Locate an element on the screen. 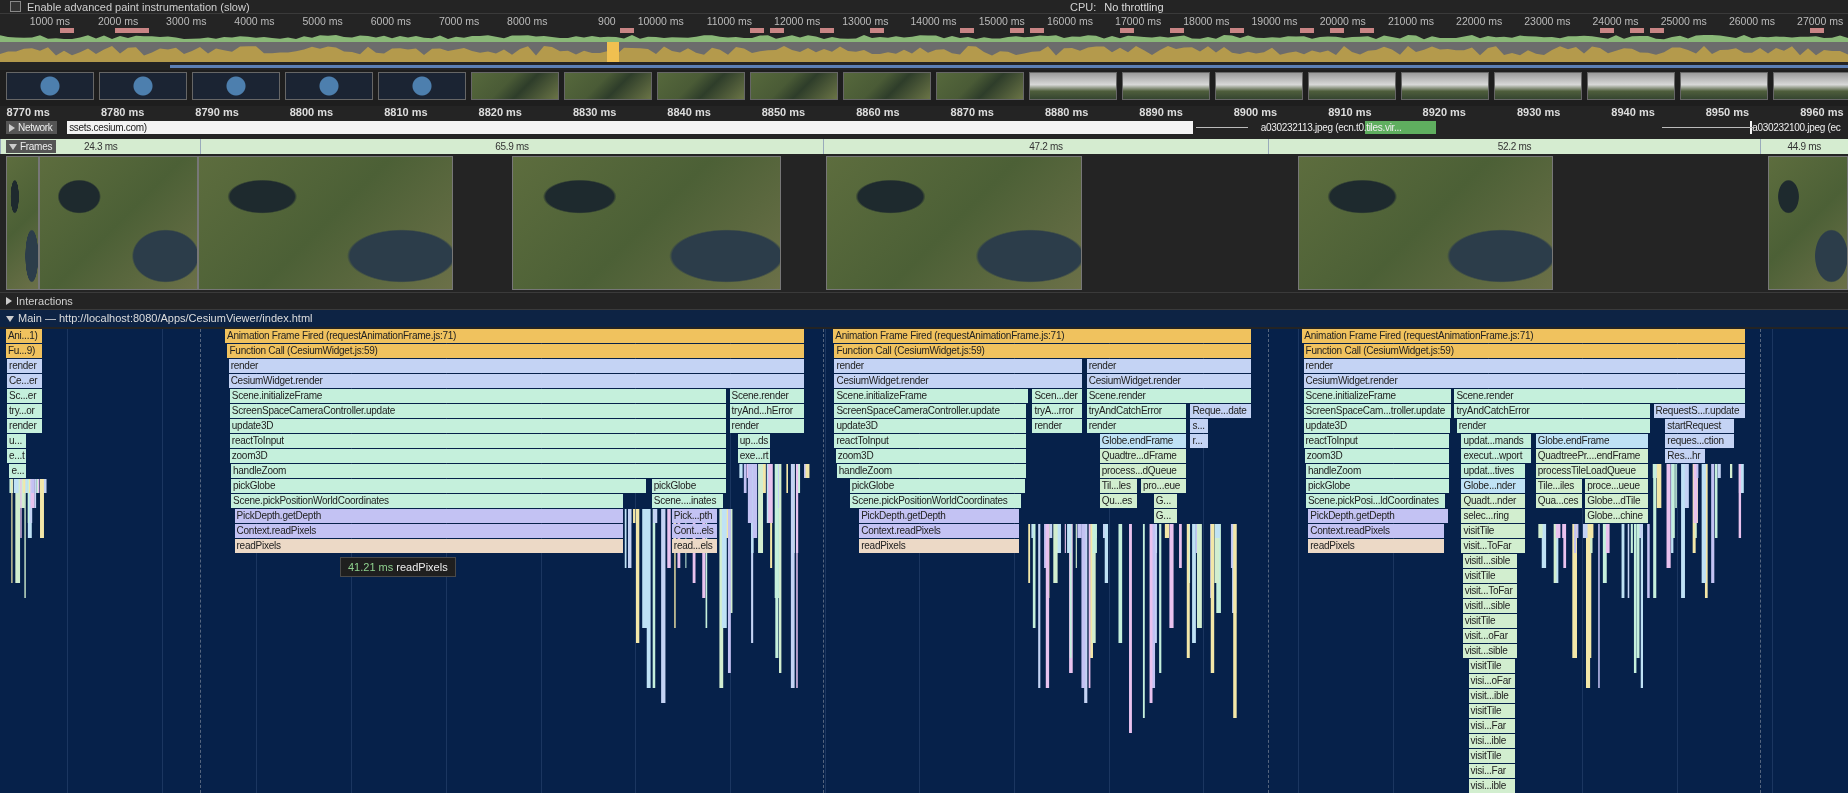  flame-chart-entry: tryAnd...hError is located at coordinates (767, 411).